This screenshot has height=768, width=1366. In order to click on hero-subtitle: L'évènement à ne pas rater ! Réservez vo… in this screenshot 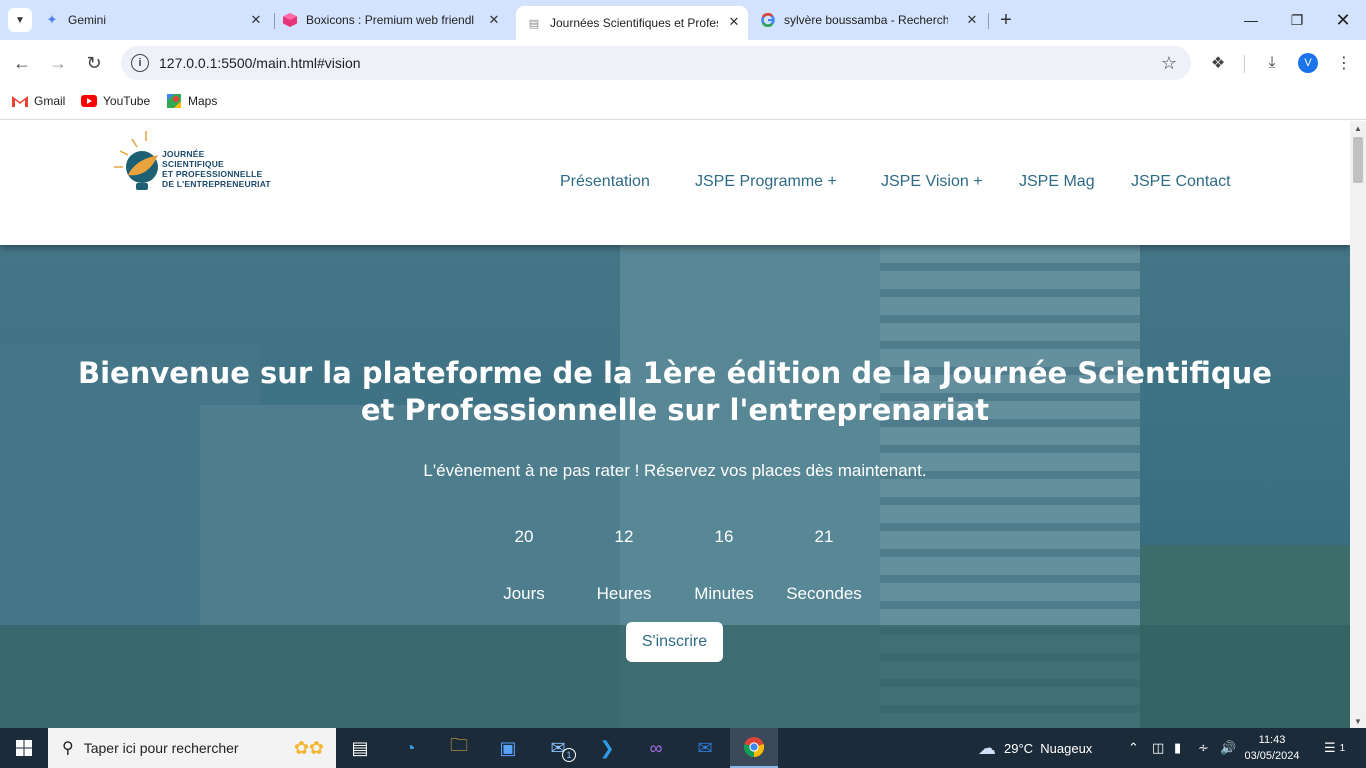, I will do `click(675, 470)`.